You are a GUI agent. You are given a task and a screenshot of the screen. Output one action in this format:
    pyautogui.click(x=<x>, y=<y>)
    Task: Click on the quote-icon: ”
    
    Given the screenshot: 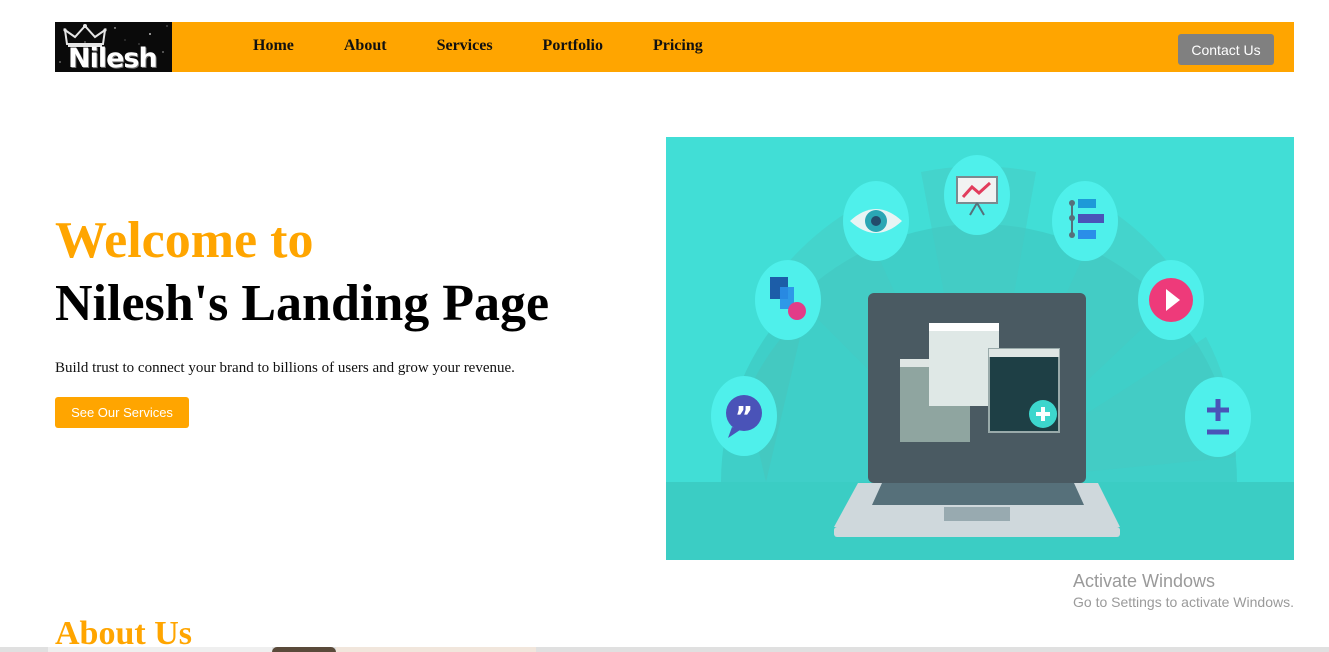 What is the action you would take?
    pyautogui.click(x=744, y=416)
    